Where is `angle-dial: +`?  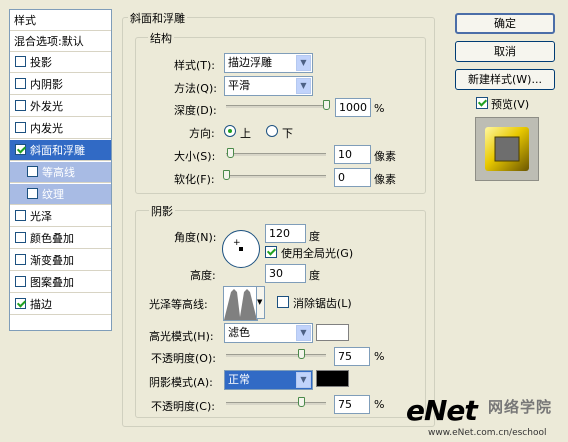 angle-dial: + is located at coordinates (241, 249).